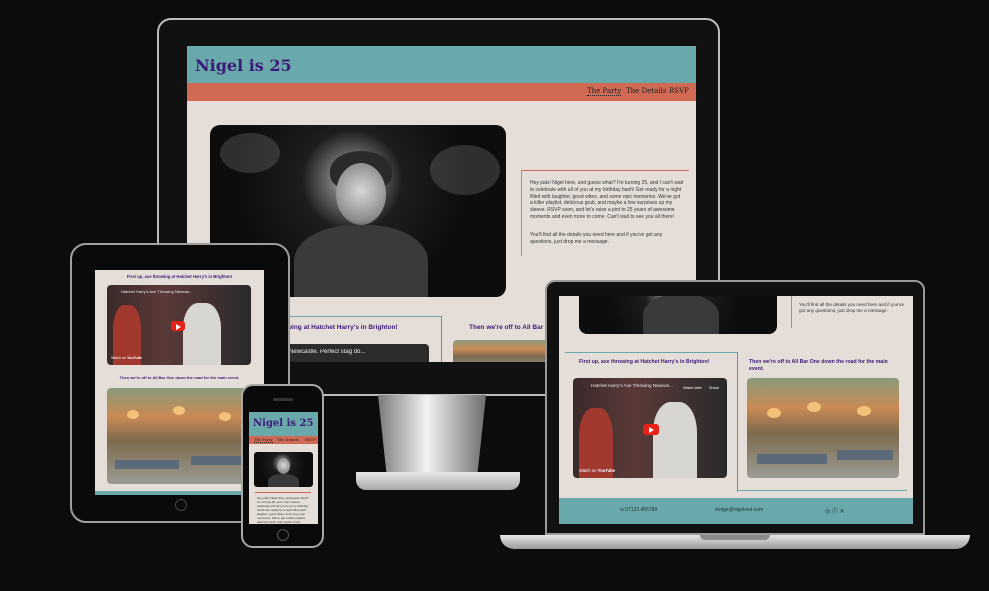 The height and width of the screenshot is (591, 989). I want to click on share-button: Share, so click(714, 388).